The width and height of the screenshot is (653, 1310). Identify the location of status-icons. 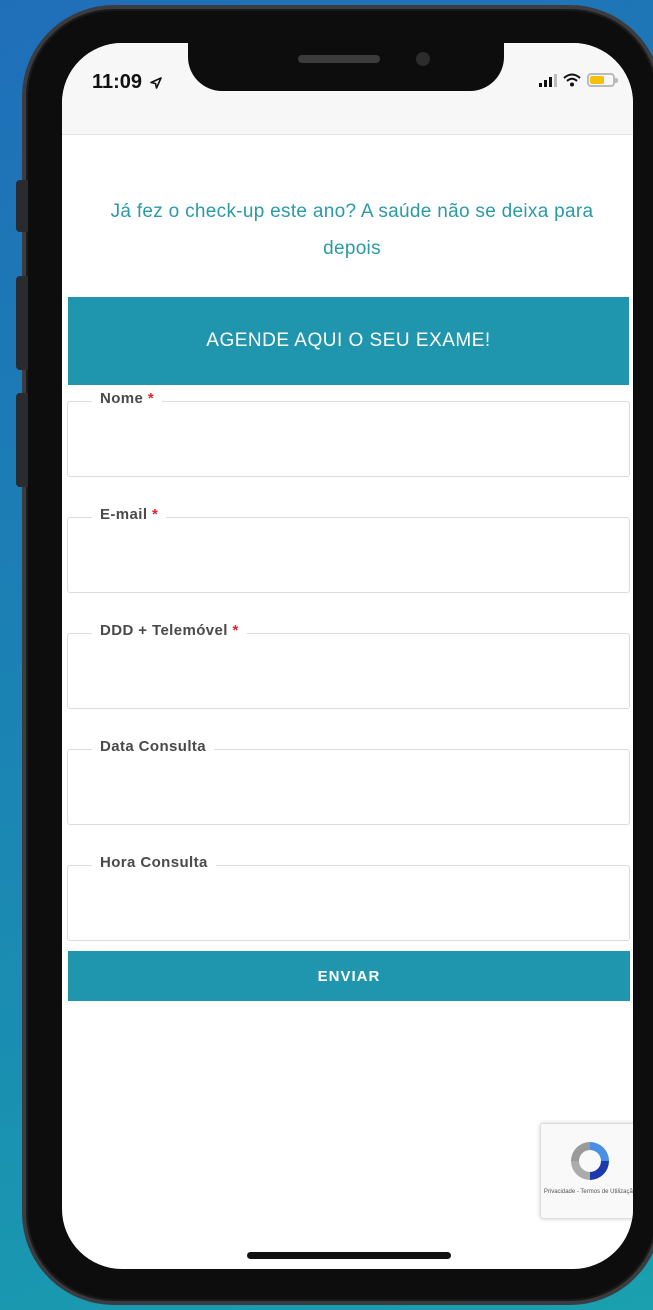
(578, 80).